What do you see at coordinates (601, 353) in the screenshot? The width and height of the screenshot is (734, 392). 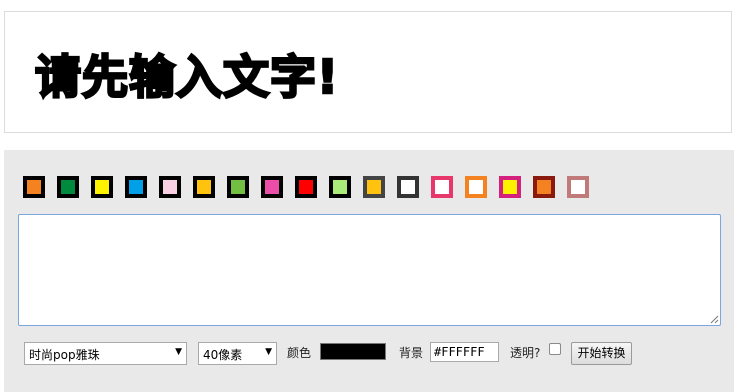 I see `start-convert-button: 开始转换` at bounding box center [601, 353].